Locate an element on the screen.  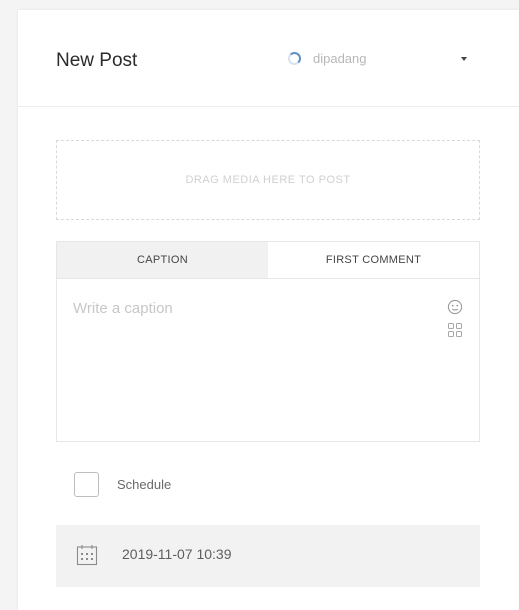
schedule-checkbox is located at coordinates (86, 484).